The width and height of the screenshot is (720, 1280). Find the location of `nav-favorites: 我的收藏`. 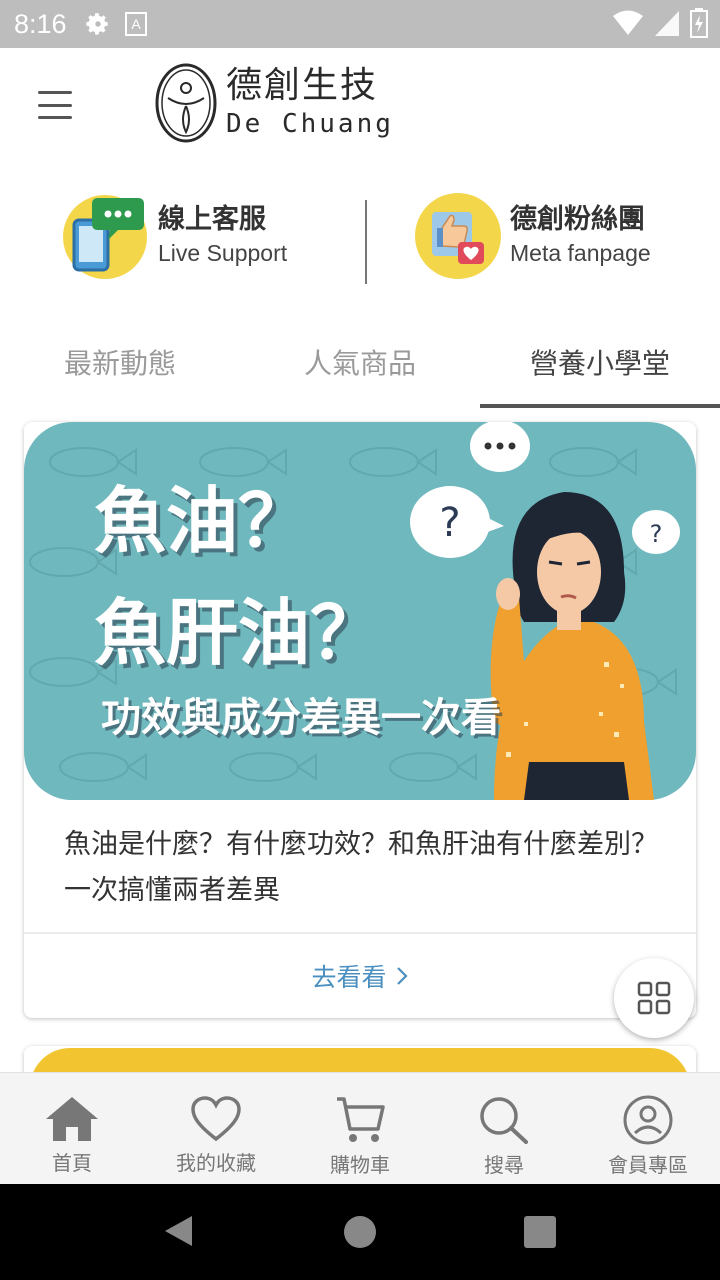

nav-favorites: 我的收藏 is located at coordinates (216, 1129).